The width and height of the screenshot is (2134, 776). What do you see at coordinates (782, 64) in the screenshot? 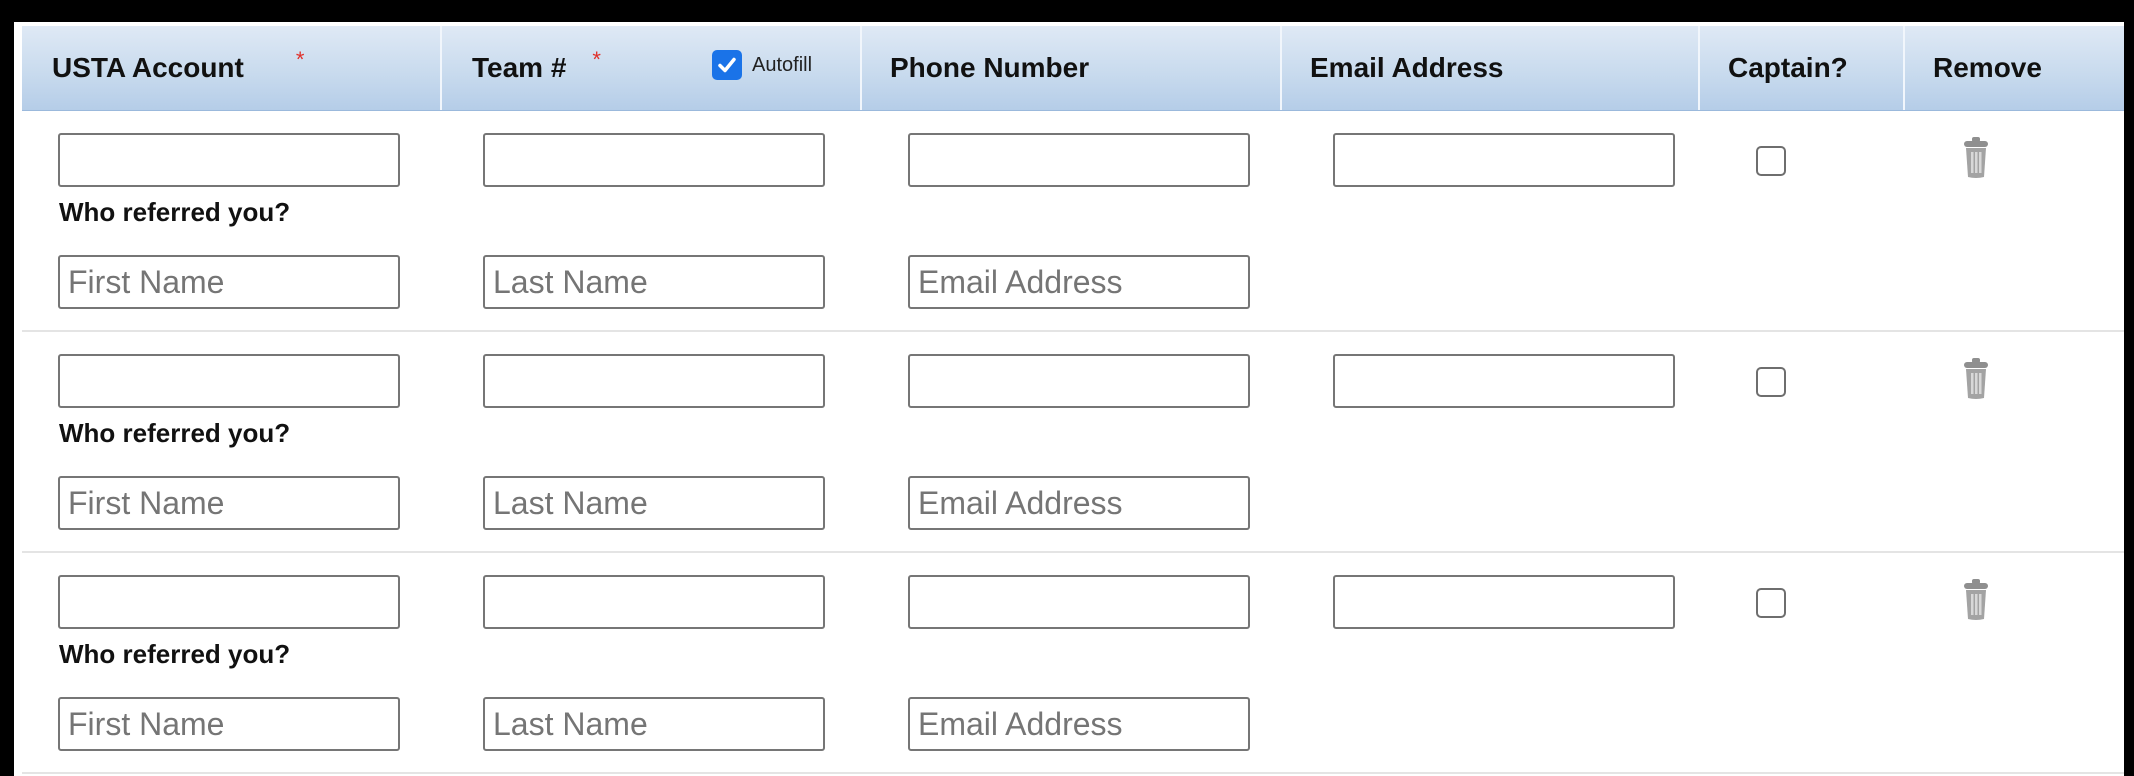
I see `autofill-label: Autofill` at bounding box center [782, 64].